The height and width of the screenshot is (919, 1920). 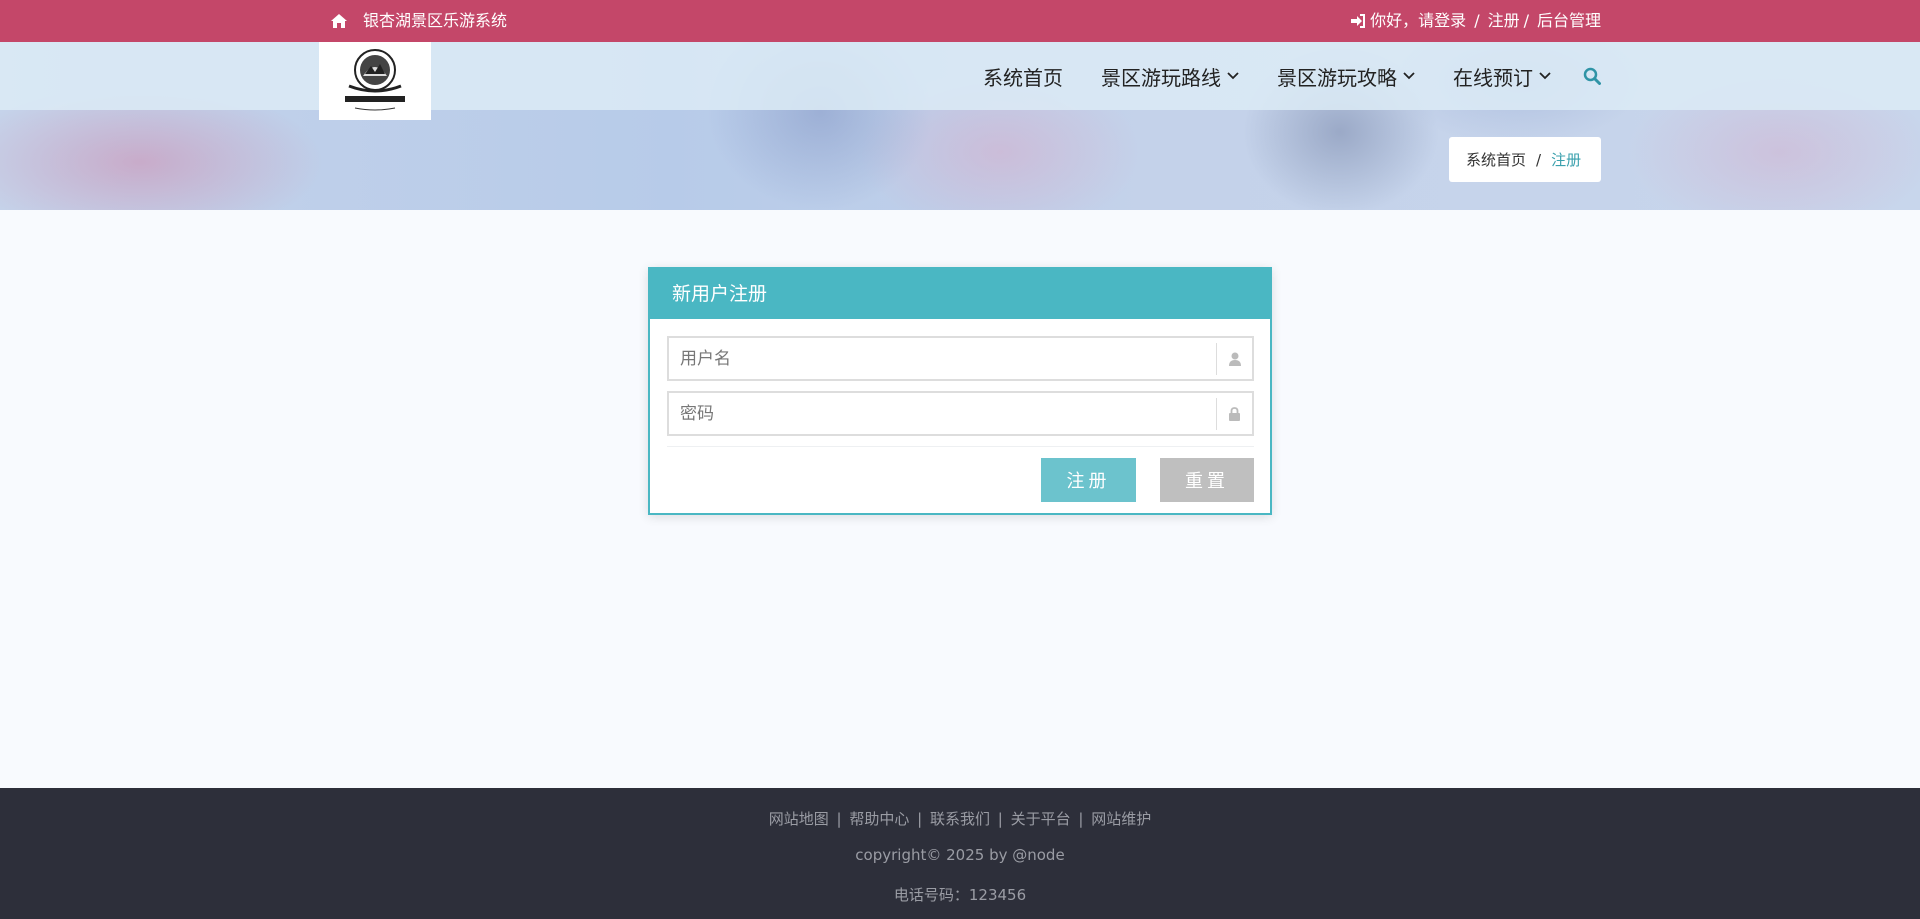 I want to click on footer-copyright: copyright© 2025 by @node, so click(x=960, y=855).